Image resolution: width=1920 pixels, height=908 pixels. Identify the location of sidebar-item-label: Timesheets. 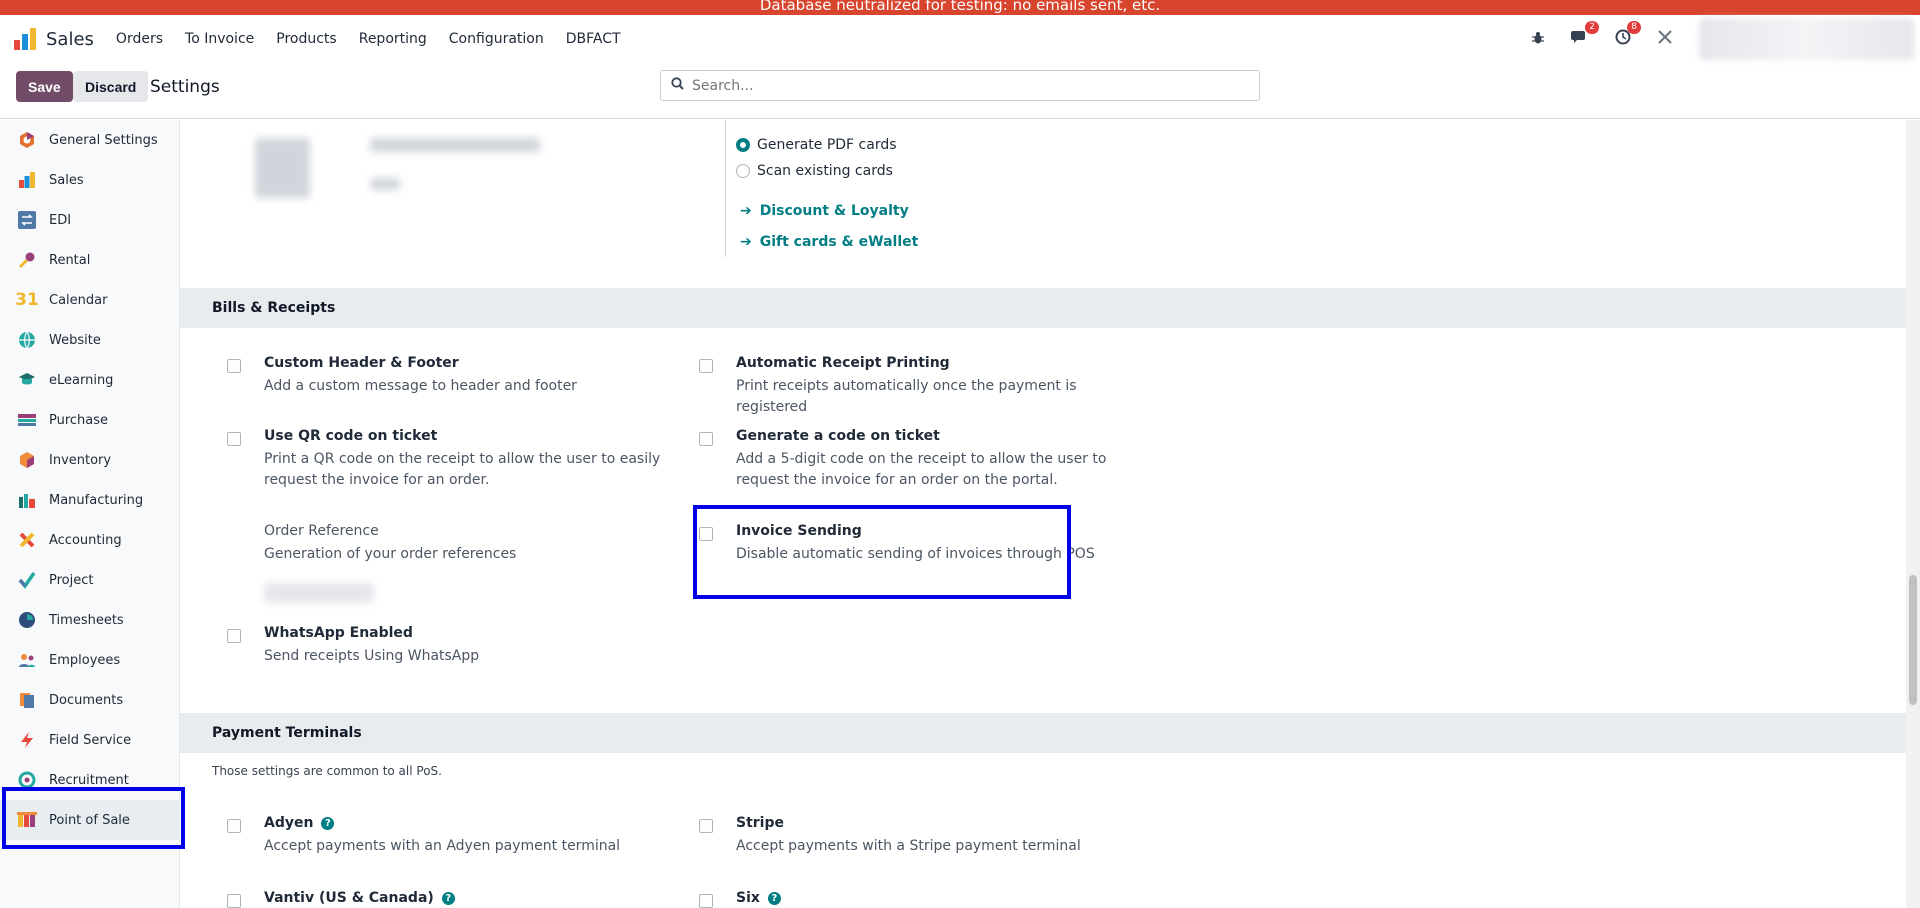
(86, 620).